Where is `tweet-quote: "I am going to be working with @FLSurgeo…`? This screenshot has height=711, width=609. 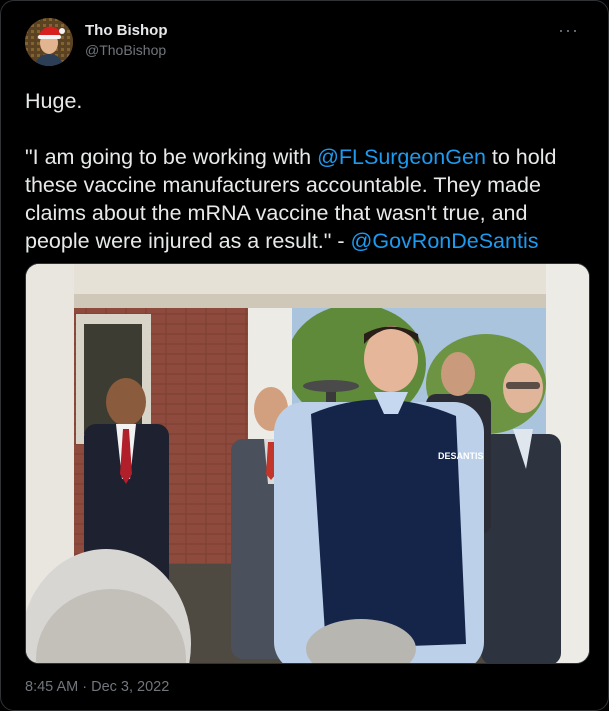 tweet-quote: "I am going to be working with @FLSurgeo… is located at coordinates (310, 199).